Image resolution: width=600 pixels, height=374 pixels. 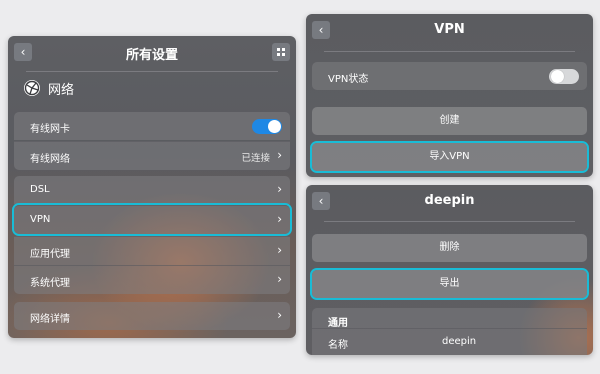 I want to click on panel-title: VPN, so click(x=449, y=29).